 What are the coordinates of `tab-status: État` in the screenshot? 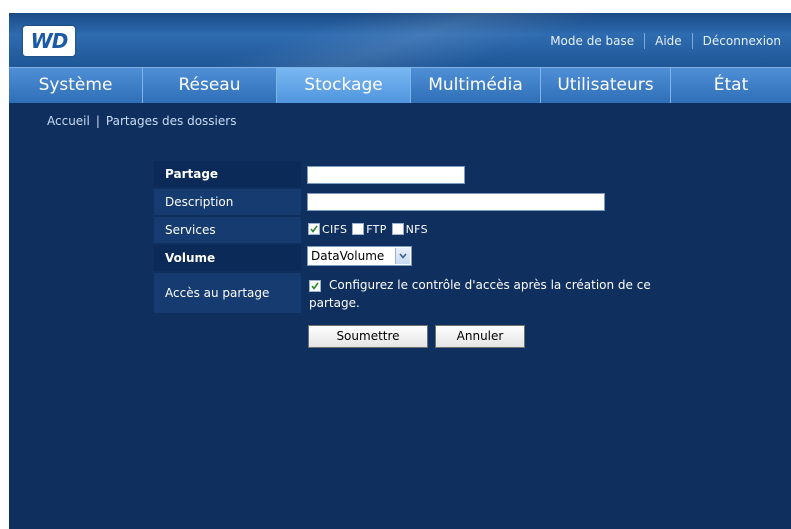 It's located at (731, 85).